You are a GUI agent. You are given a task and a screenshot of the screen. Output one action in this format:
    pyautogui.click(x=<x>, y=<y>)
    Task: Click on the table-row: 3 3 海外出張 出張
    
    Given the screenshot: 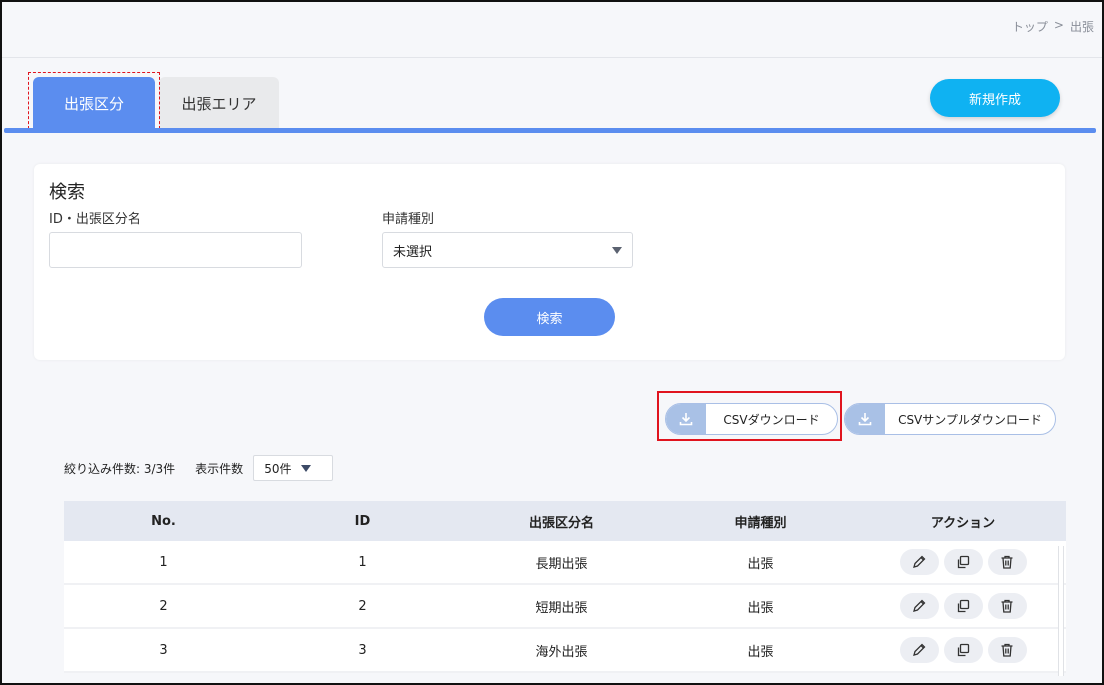 What is the action you would take?
    pyautogui.click(x=565, y=651)
    